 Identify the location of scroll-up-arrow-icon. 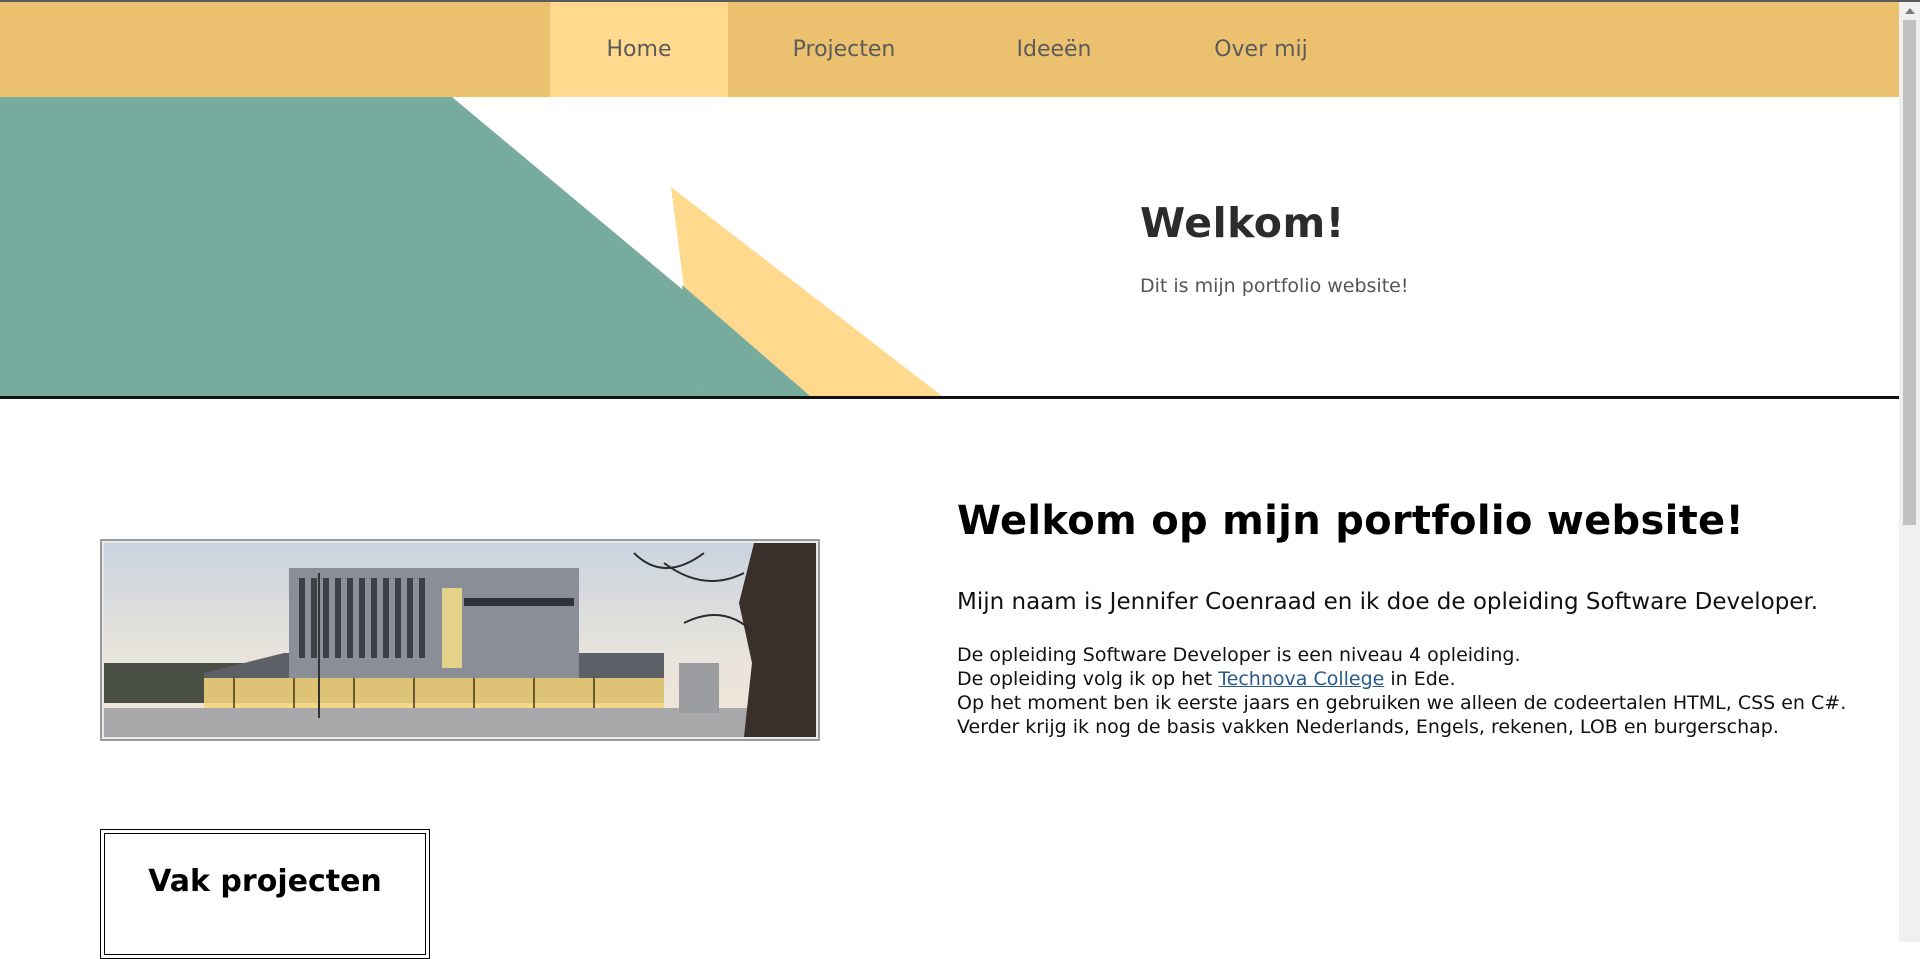
(1910, 11).